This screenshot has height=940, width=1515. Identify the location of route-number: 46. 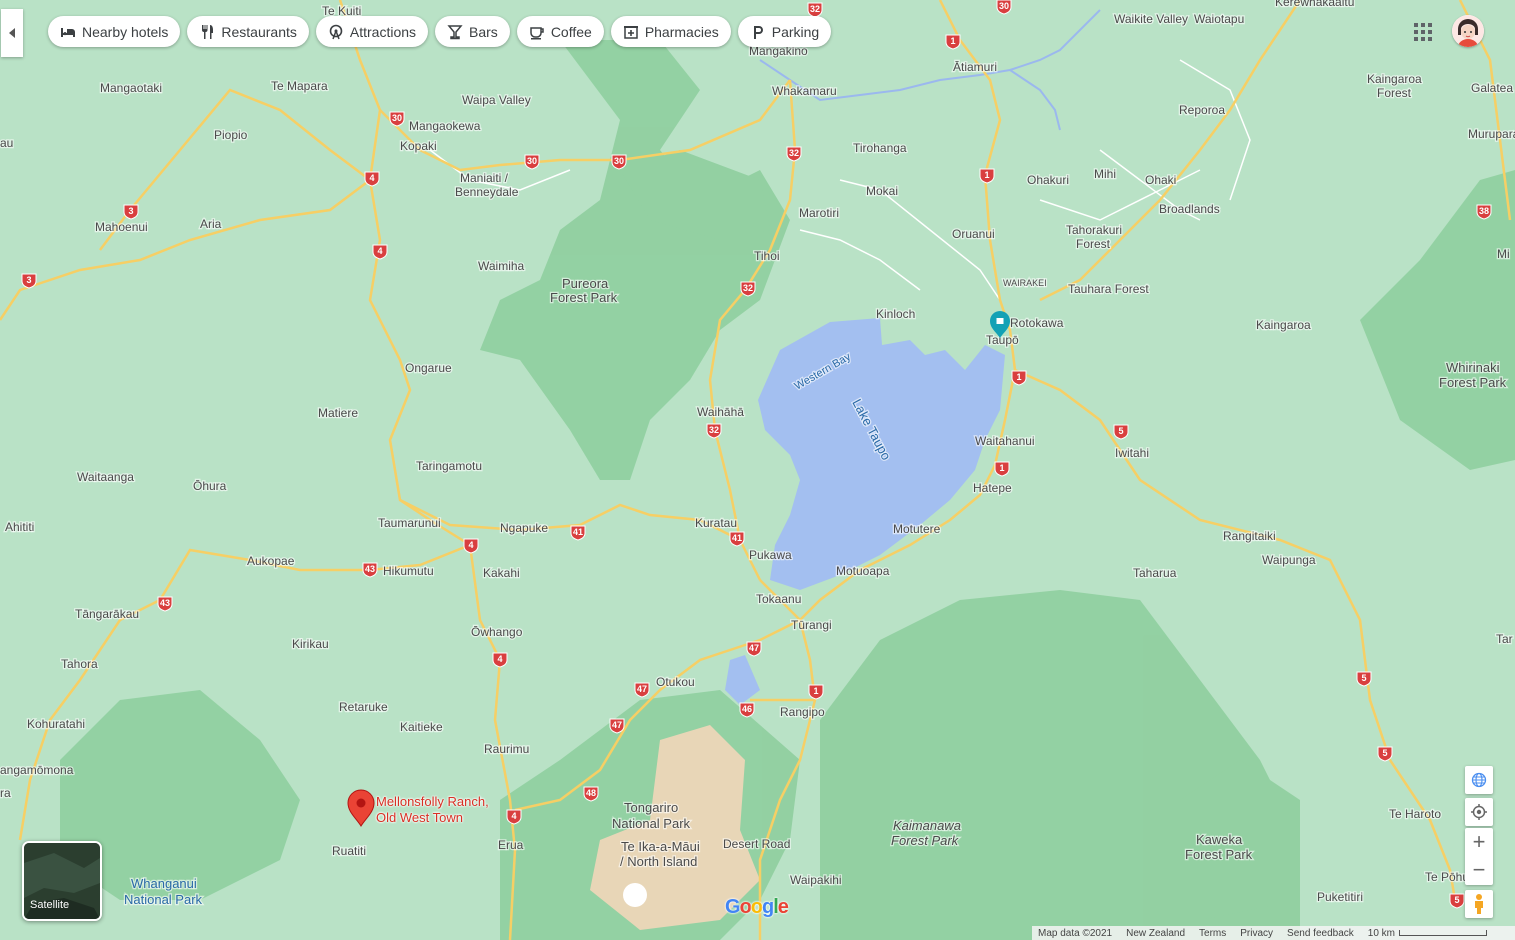
(747, 709).